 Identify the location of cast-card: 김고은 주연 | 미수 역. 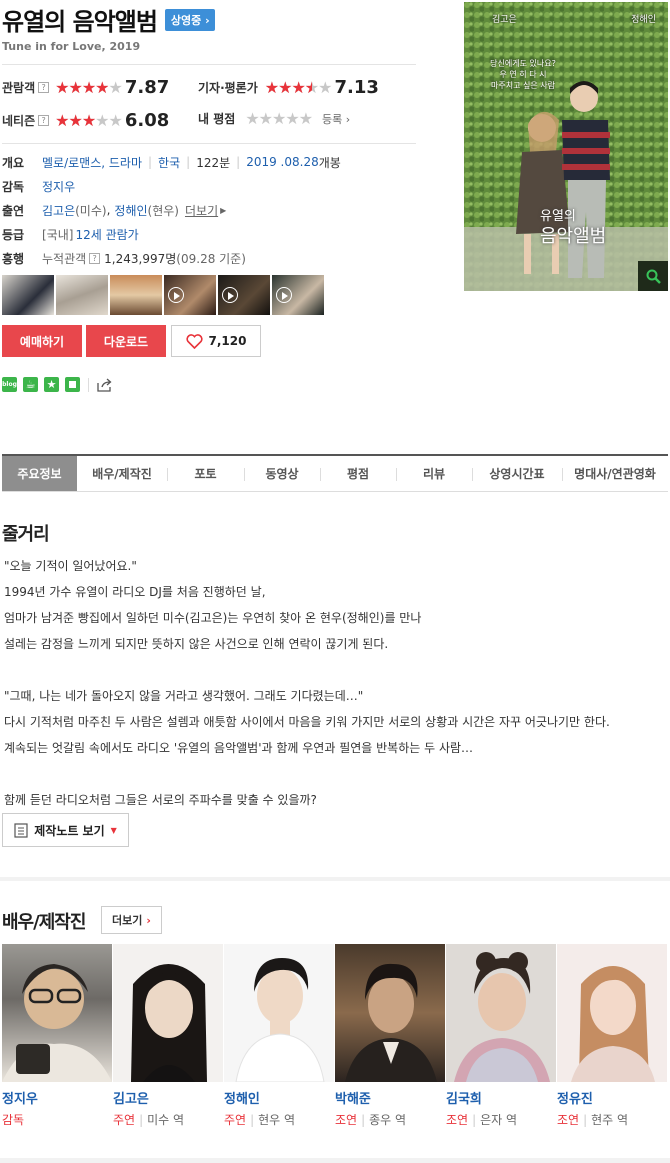
(168, 1036).